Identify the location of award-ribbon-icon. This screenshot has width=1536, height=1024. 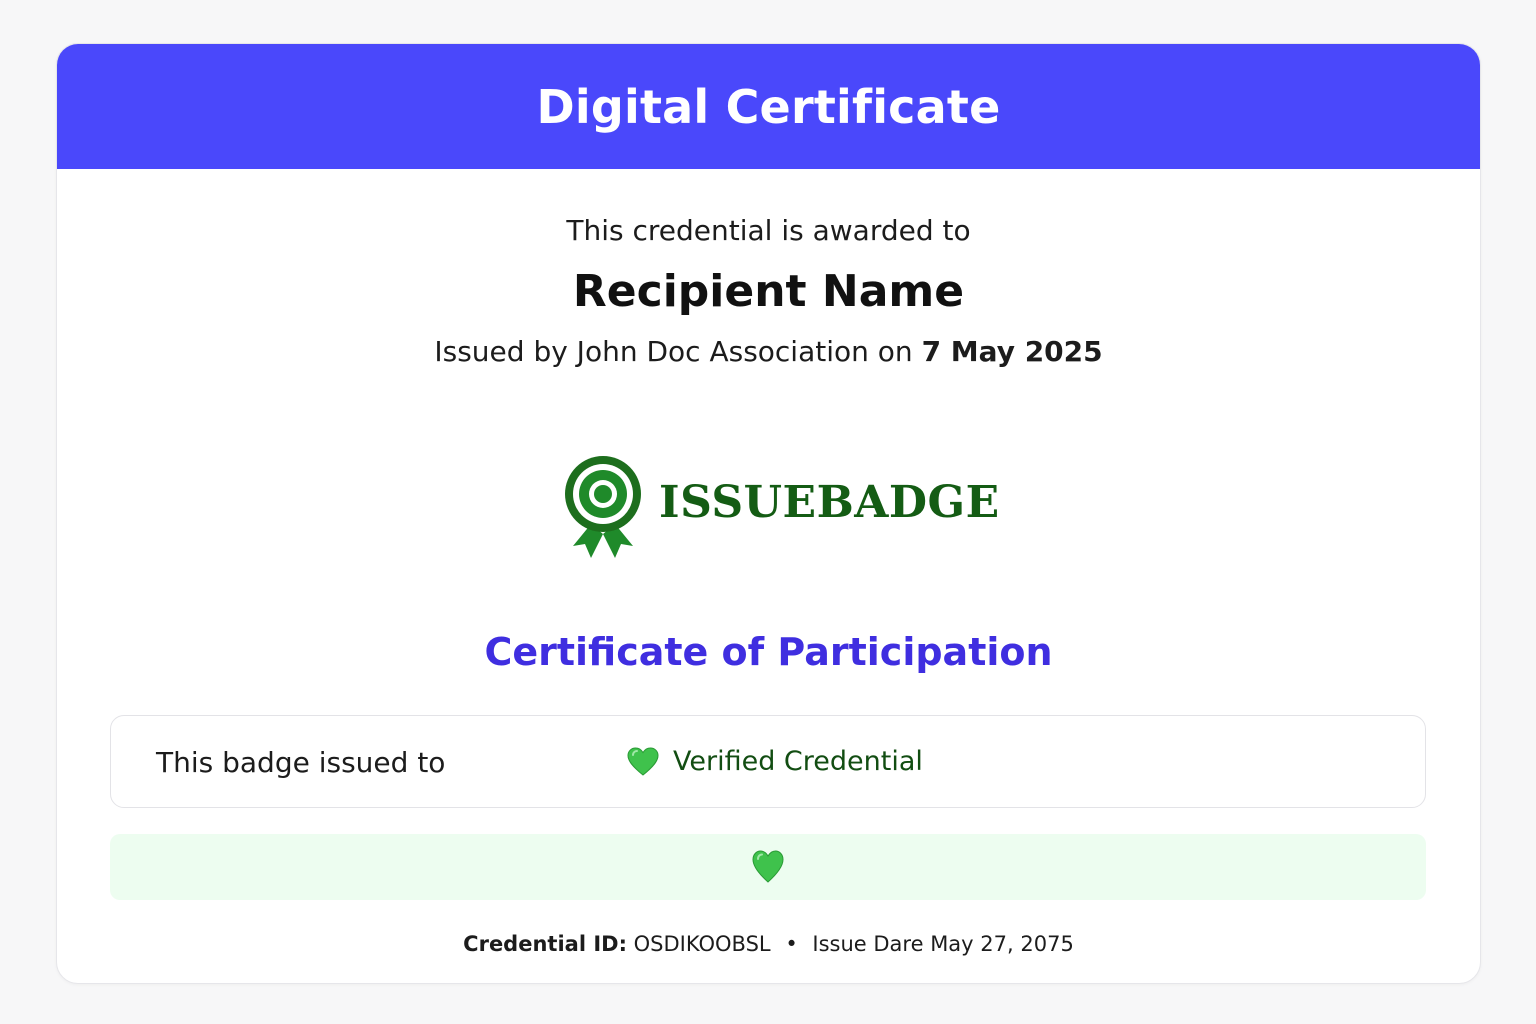
(603, 507).